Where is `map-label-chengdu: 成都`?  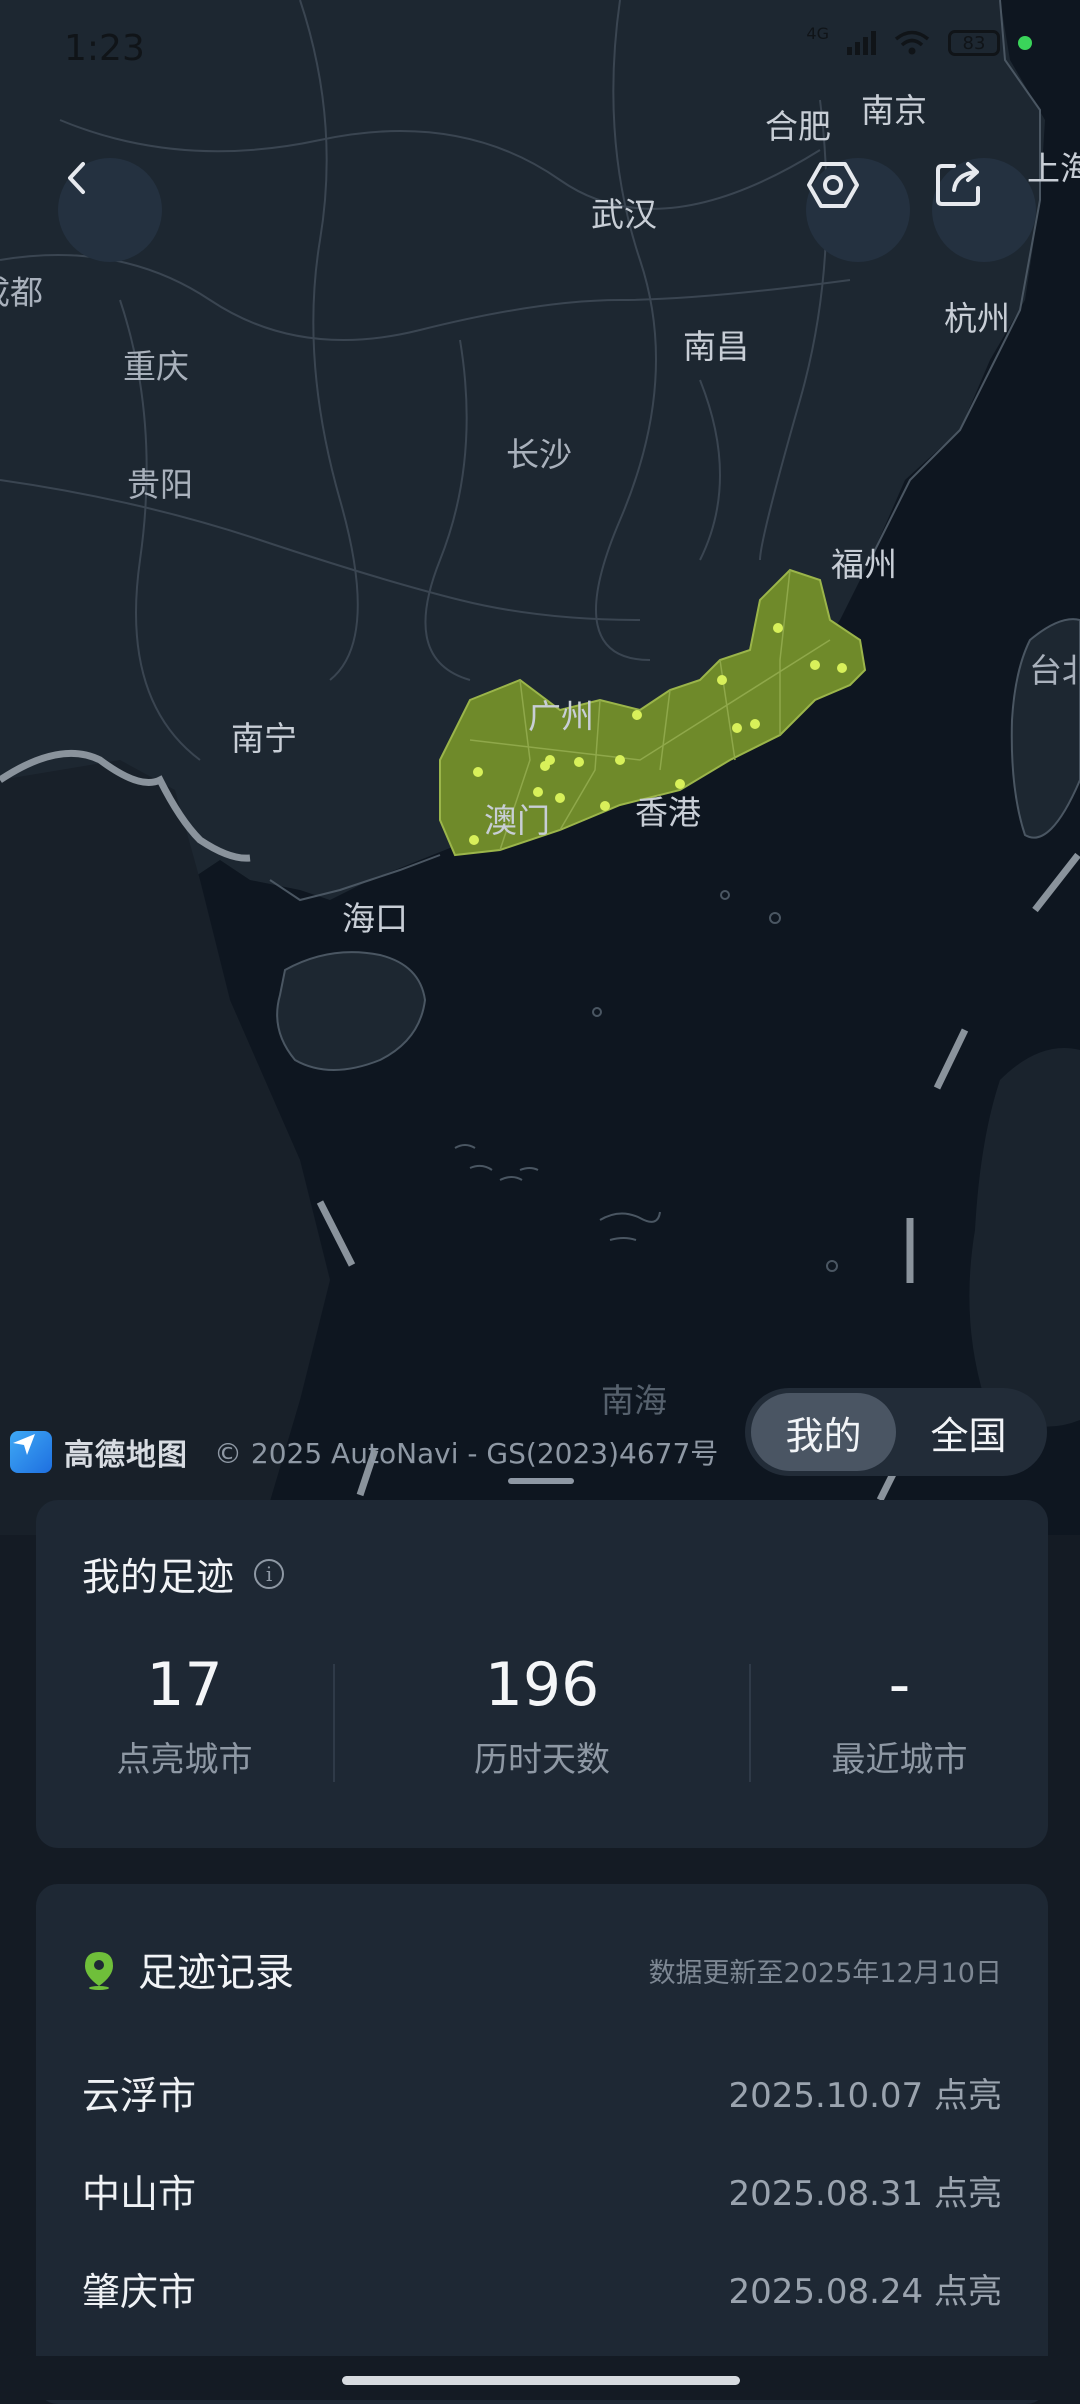 map-label-chengdu: 成都 is located at coordinates (21, 292).